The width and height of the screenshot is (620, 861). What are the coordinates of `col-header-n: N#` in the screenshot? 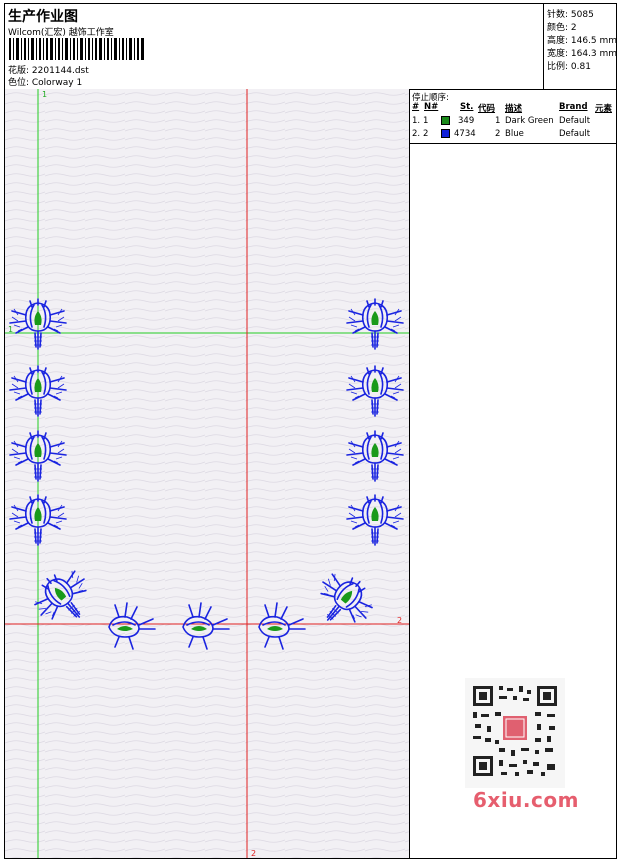 It's located at (431, 107).